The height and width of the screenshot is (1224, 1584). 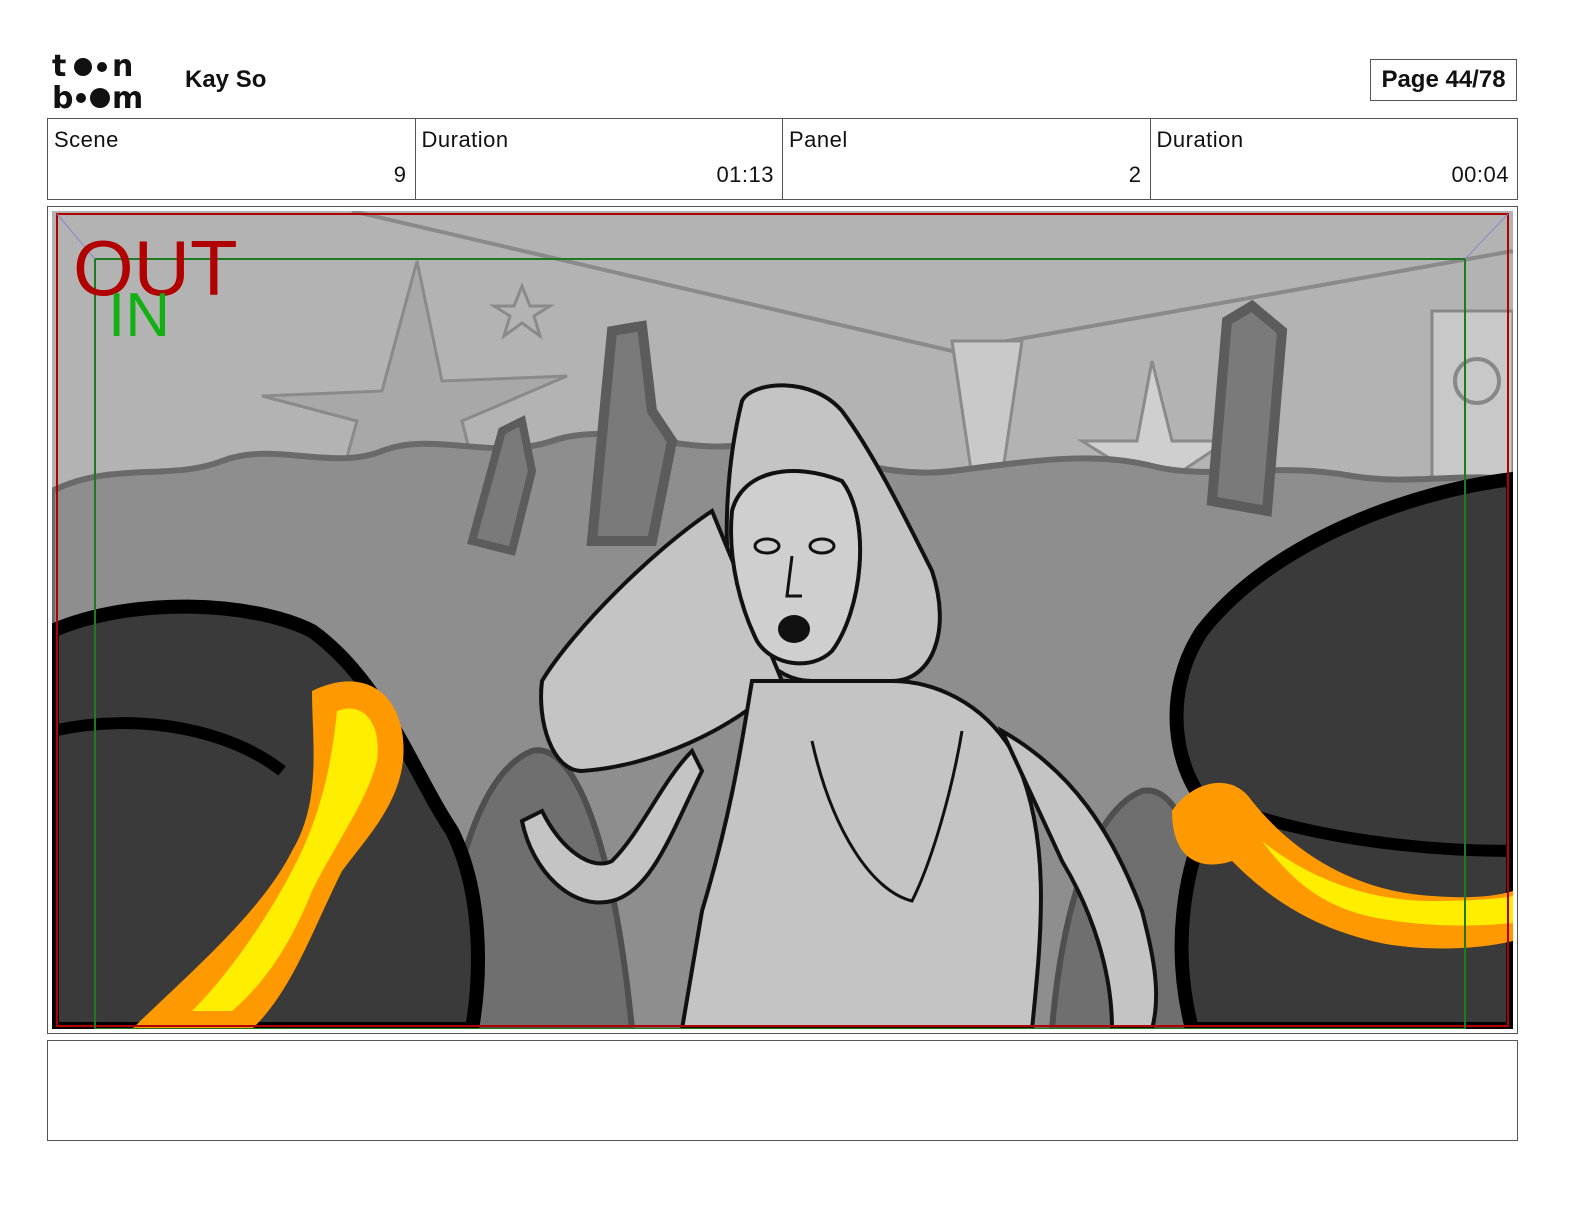 What do you see at coordinates (127, 96) in the screenshot?
I see `svg-text: m` at bounding box center [127, 96].